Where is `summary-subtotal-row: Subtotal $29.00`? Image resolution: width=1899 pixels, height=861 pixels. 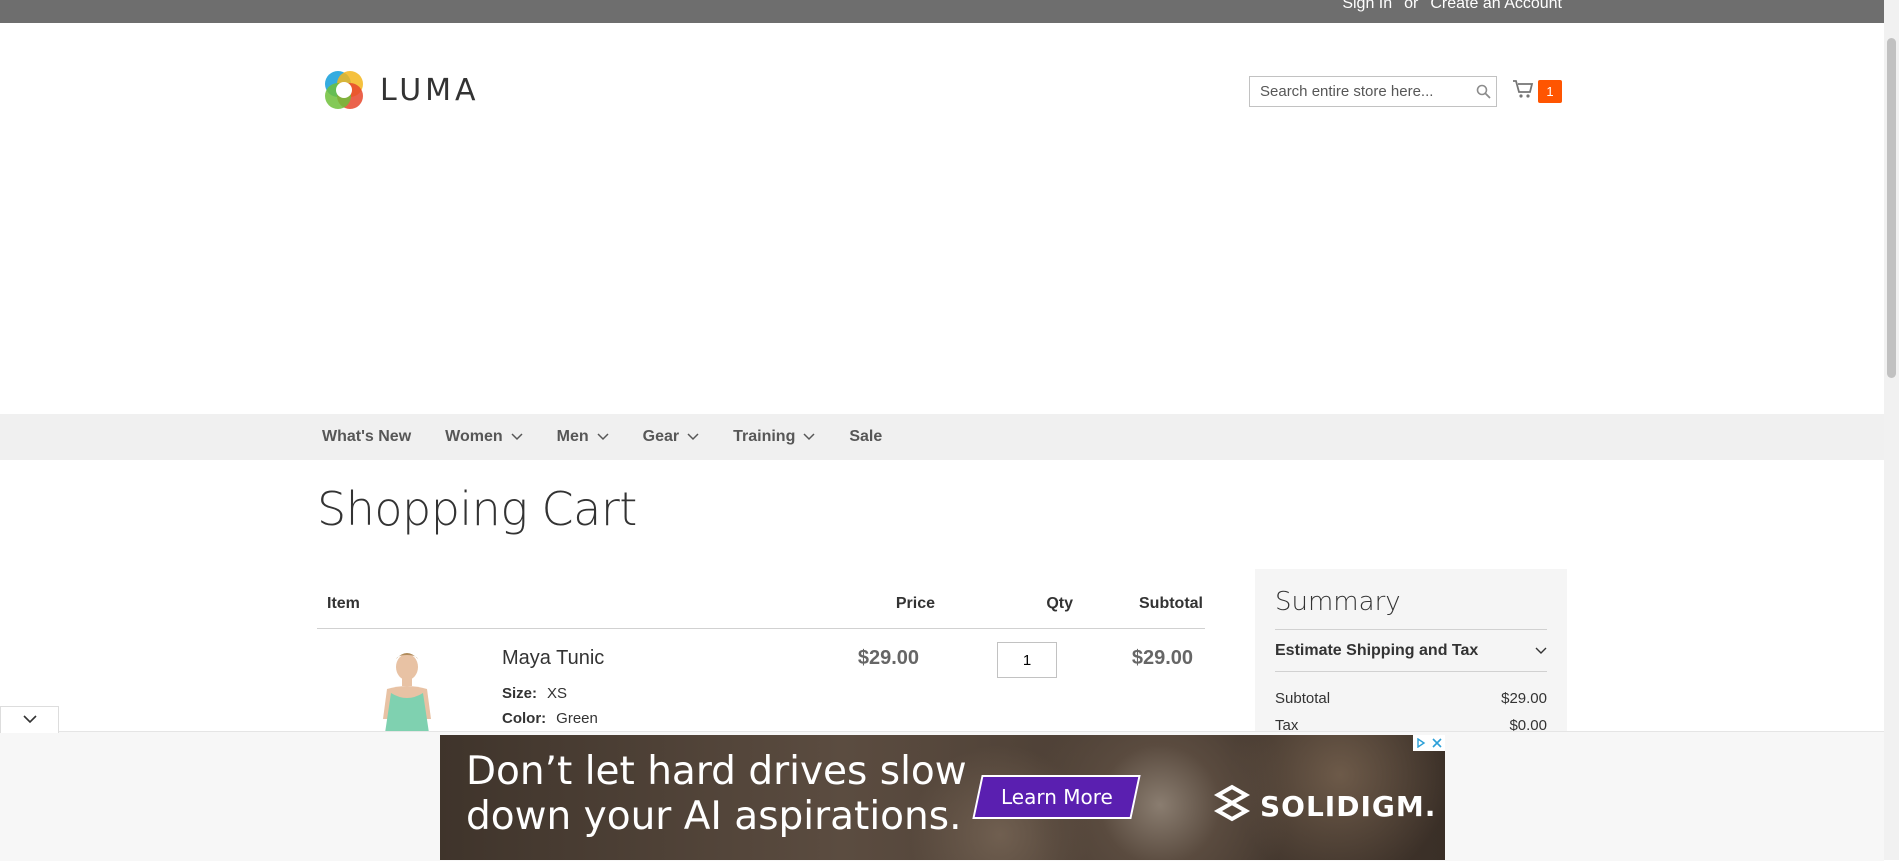
summary-subtotal-row: Subtotal $29.00 is located at coordinates (1411, 698).